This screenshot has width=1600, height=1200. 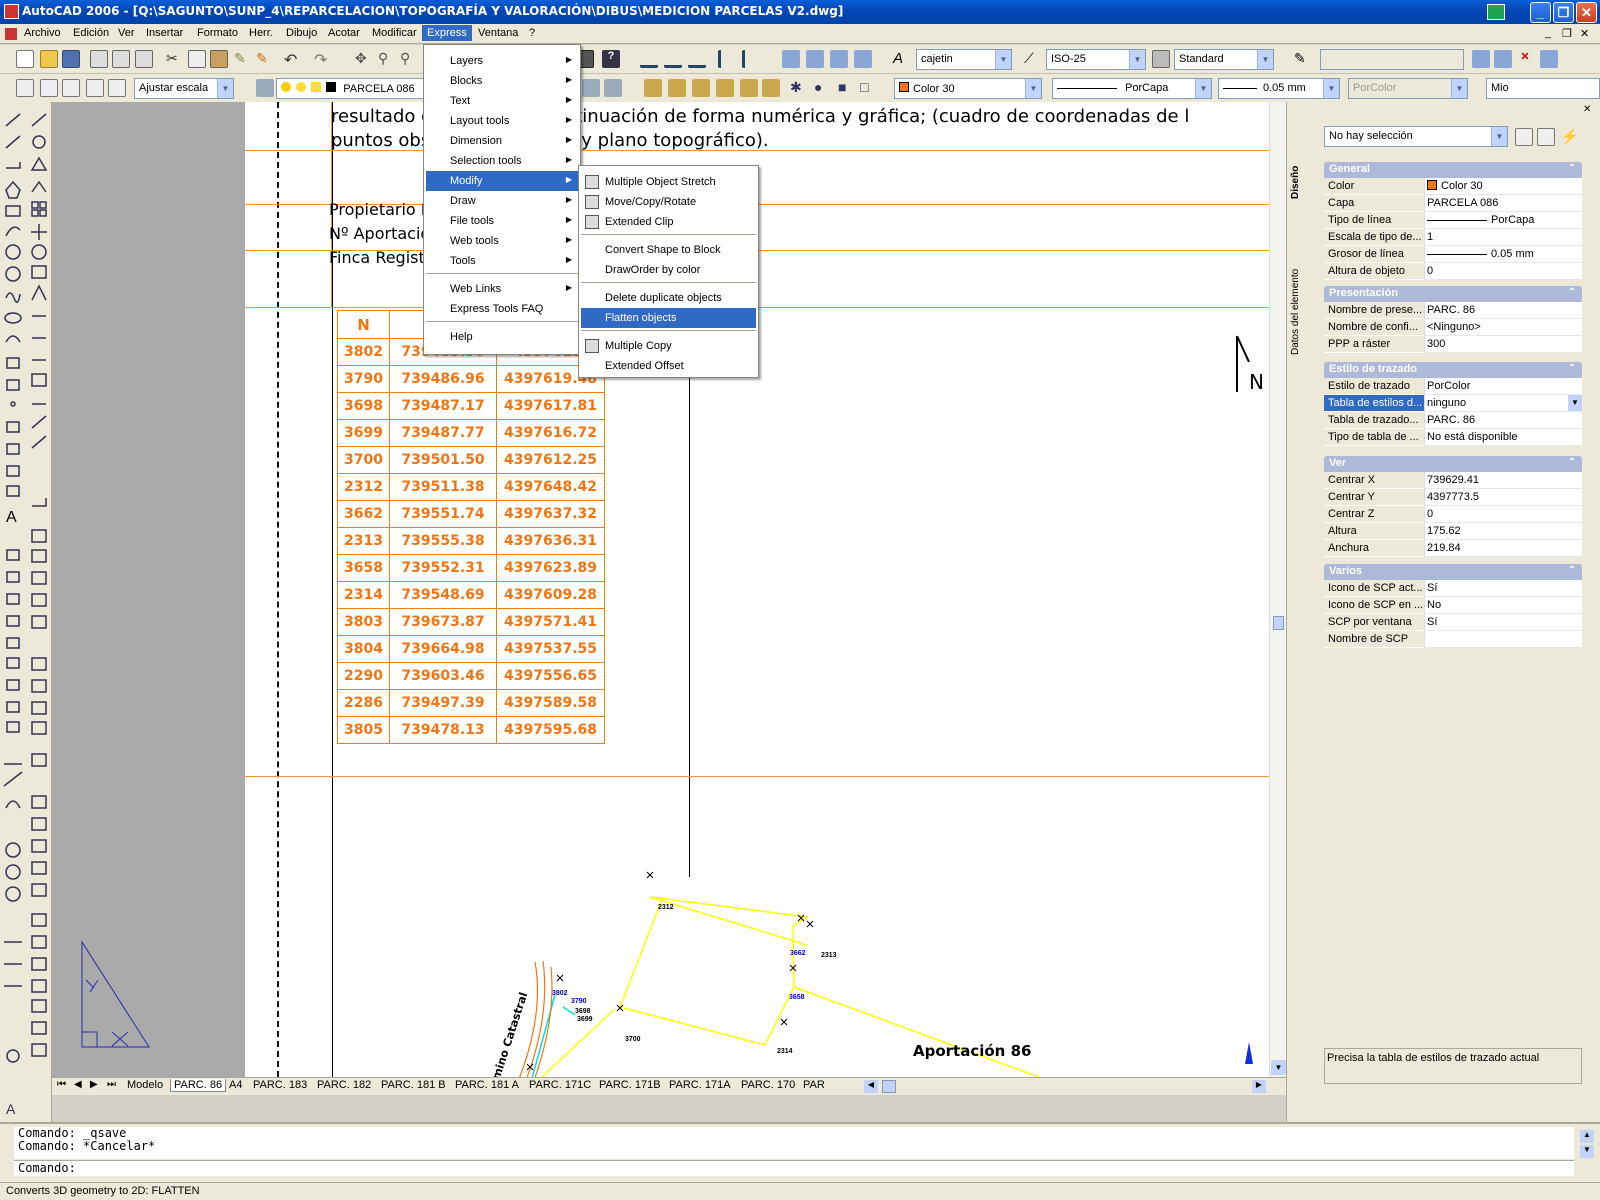 I want to click on property-row: Altura 175.62, so click(x=1453, y=531).